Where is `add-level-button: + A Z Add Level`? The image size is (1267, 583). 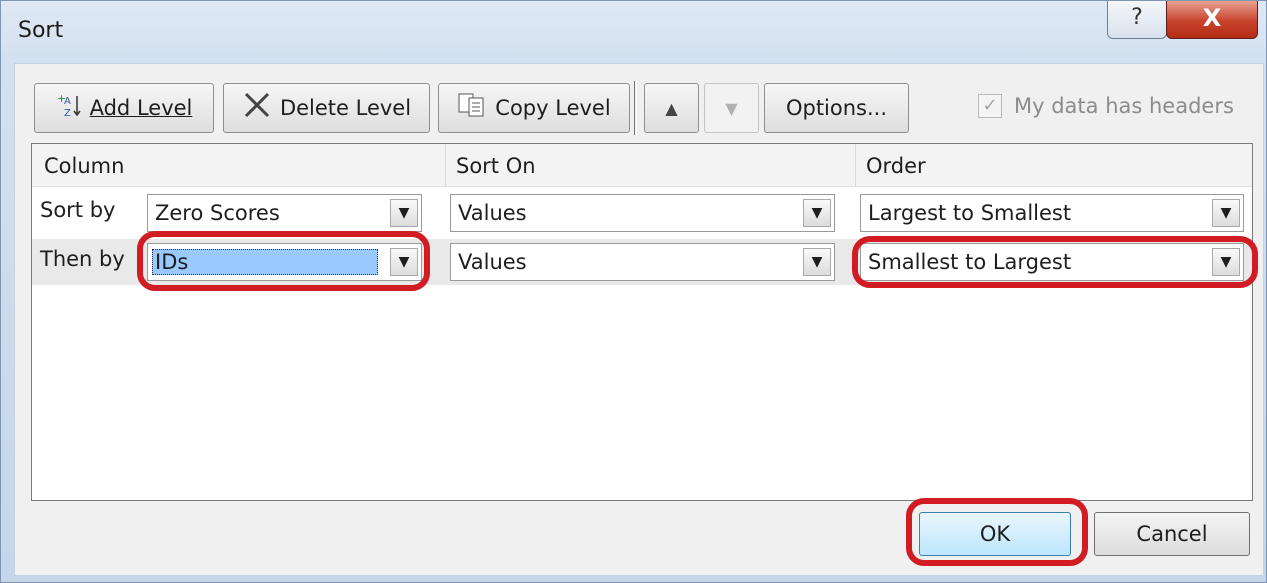
add-level-button: + A Z Add Level is located at coordinates (124, 108).